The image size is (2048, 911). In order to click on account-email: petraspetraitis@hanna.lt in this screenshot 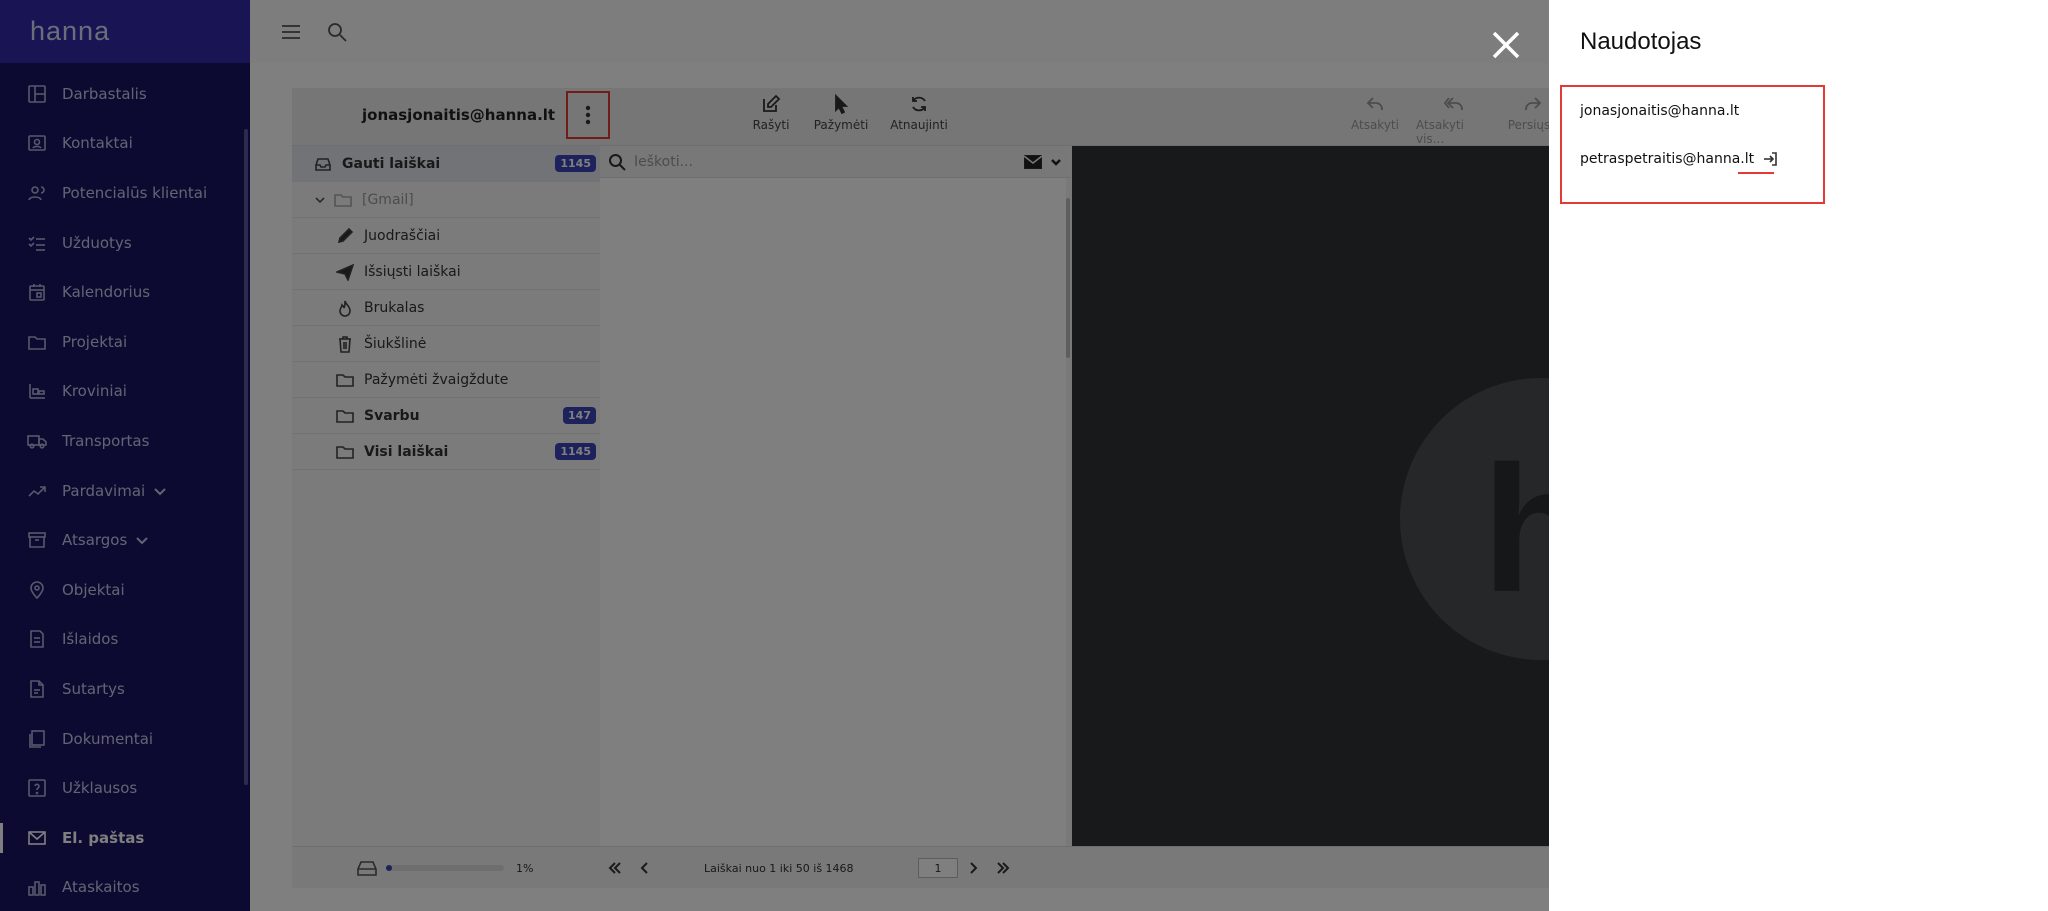, I will do `click(1667, 159)`.